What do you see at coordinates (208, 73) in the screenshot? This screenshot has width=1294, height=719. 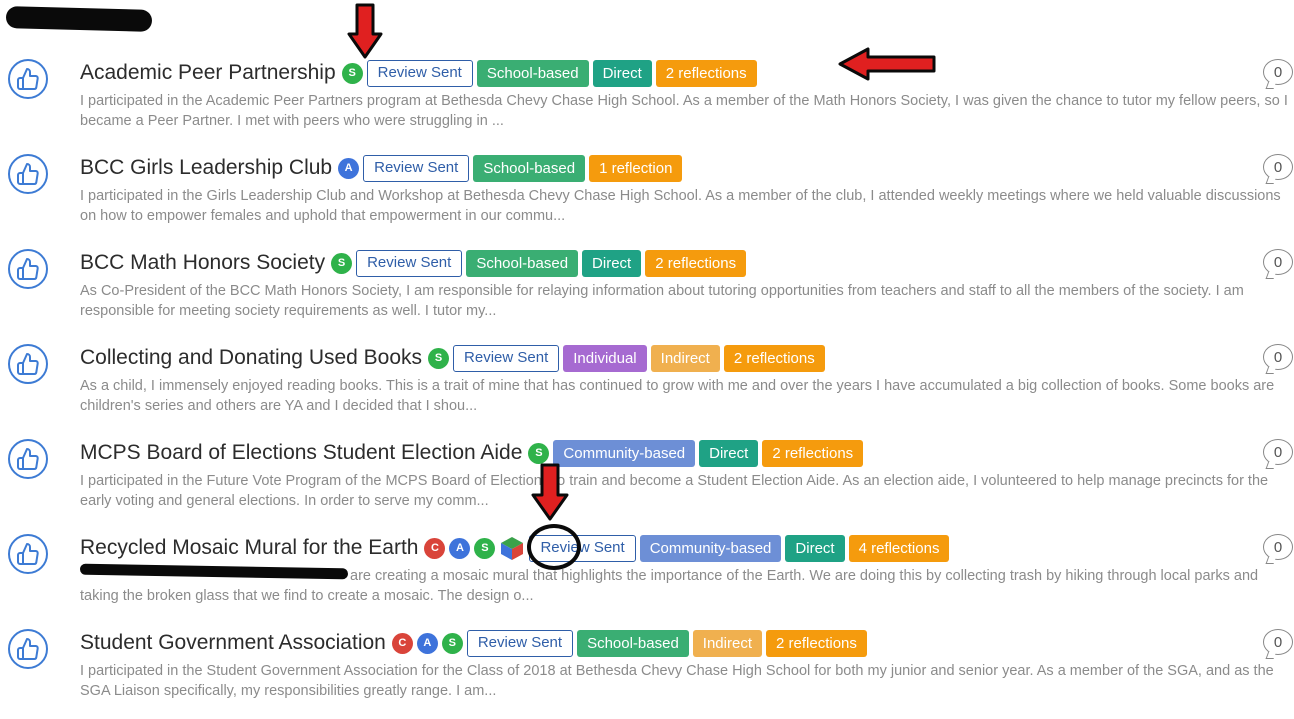 I see `activity-title: Academic Peer Partnership` at bounding box center [208, 73].